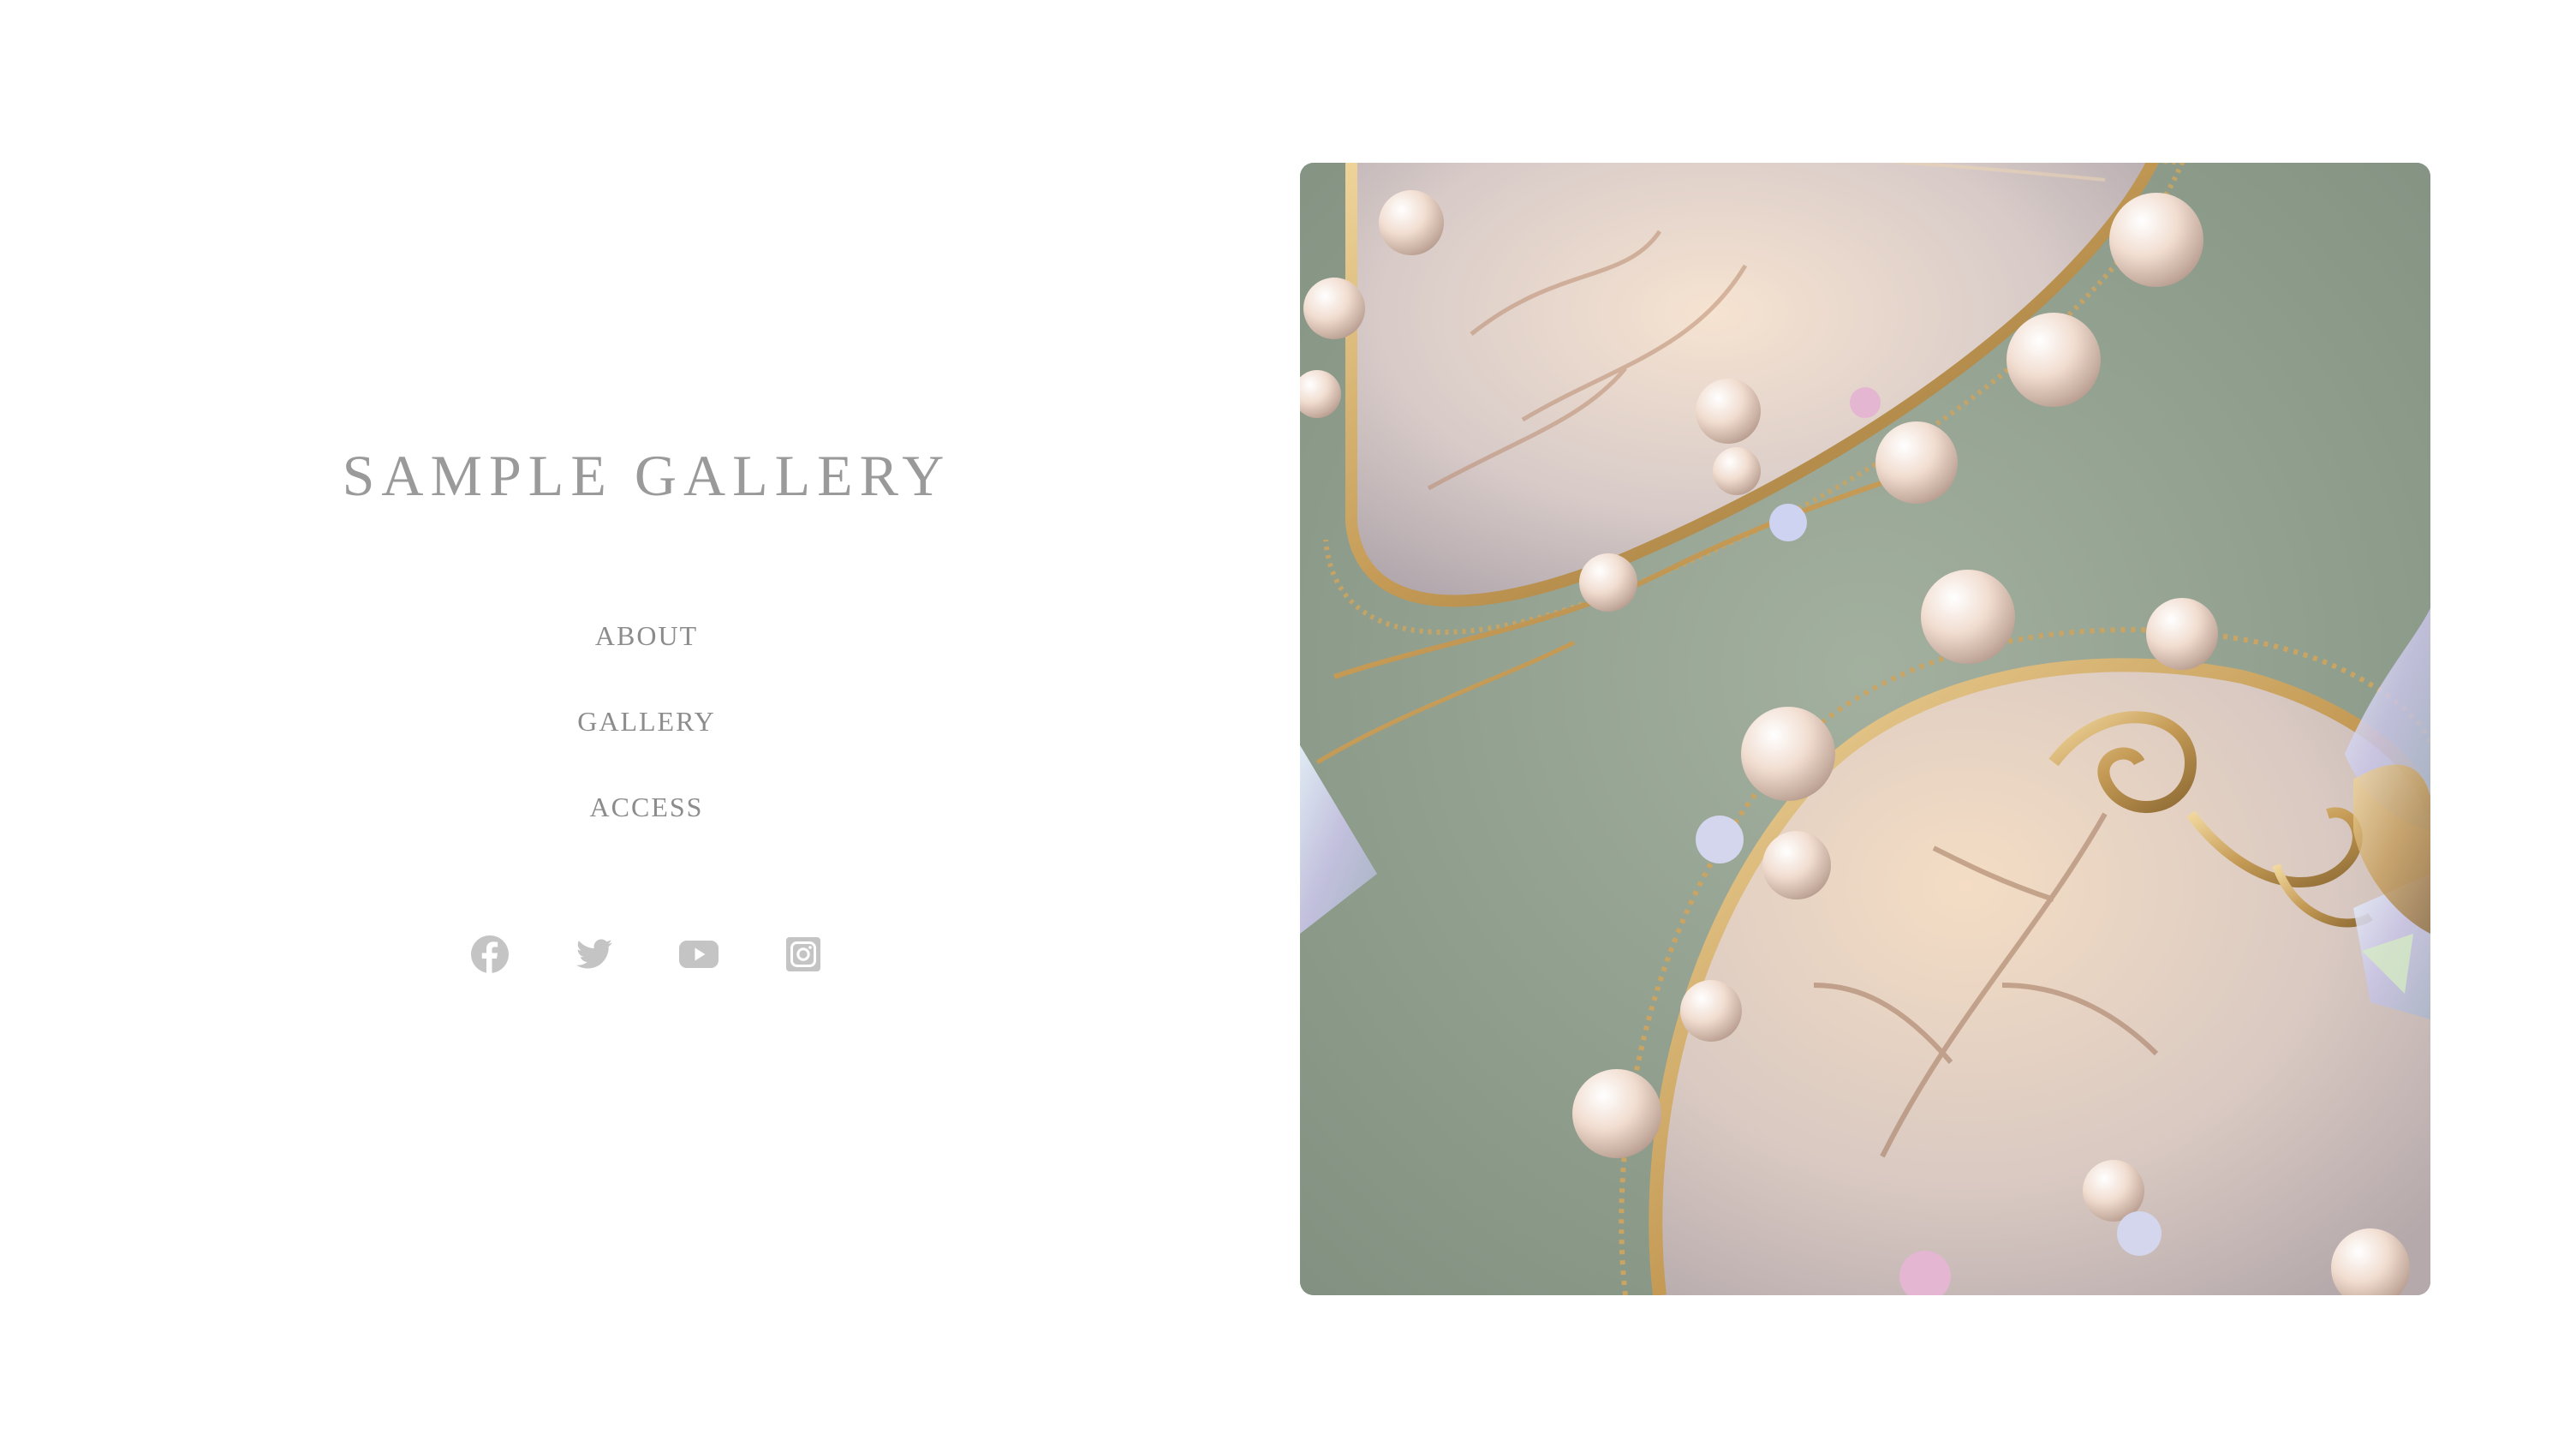  What do you see at coordinates (646, 476) in the screenshot?
I see `site-title: SAMPLE GALLERY` at bounding box center [646, 476].